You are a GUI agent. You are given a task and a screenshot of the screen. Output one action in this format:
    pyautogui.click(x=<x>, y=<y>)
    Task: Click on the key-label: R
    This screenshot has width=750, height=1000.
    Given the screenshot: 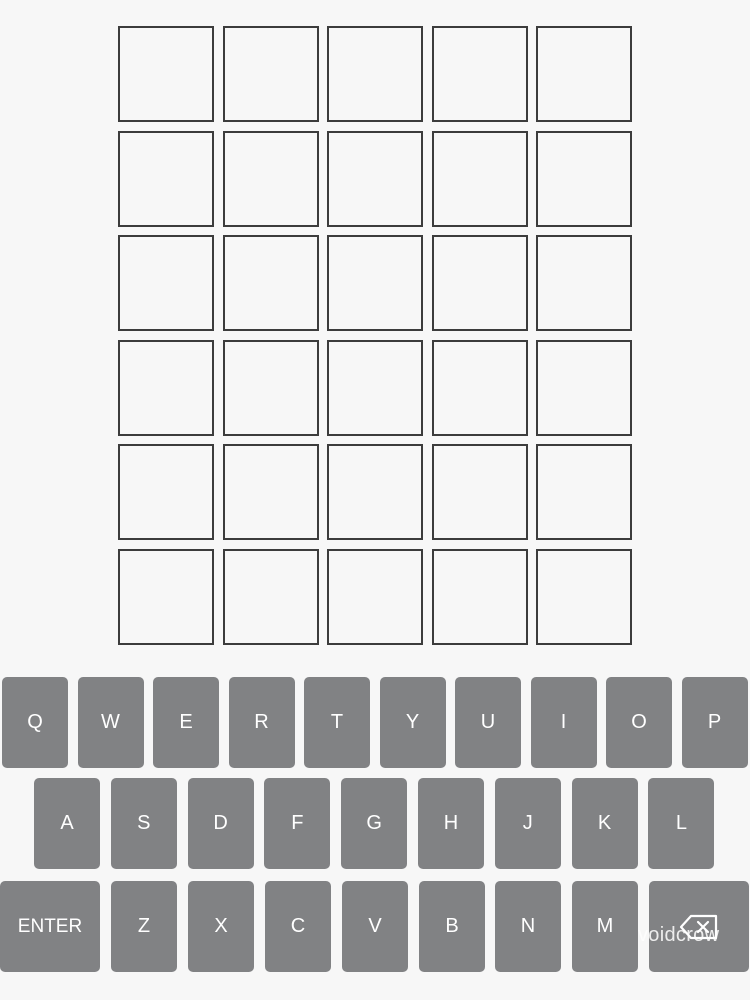 What is the action you would take?
    pyautogui.click(x=261, y=722)
    